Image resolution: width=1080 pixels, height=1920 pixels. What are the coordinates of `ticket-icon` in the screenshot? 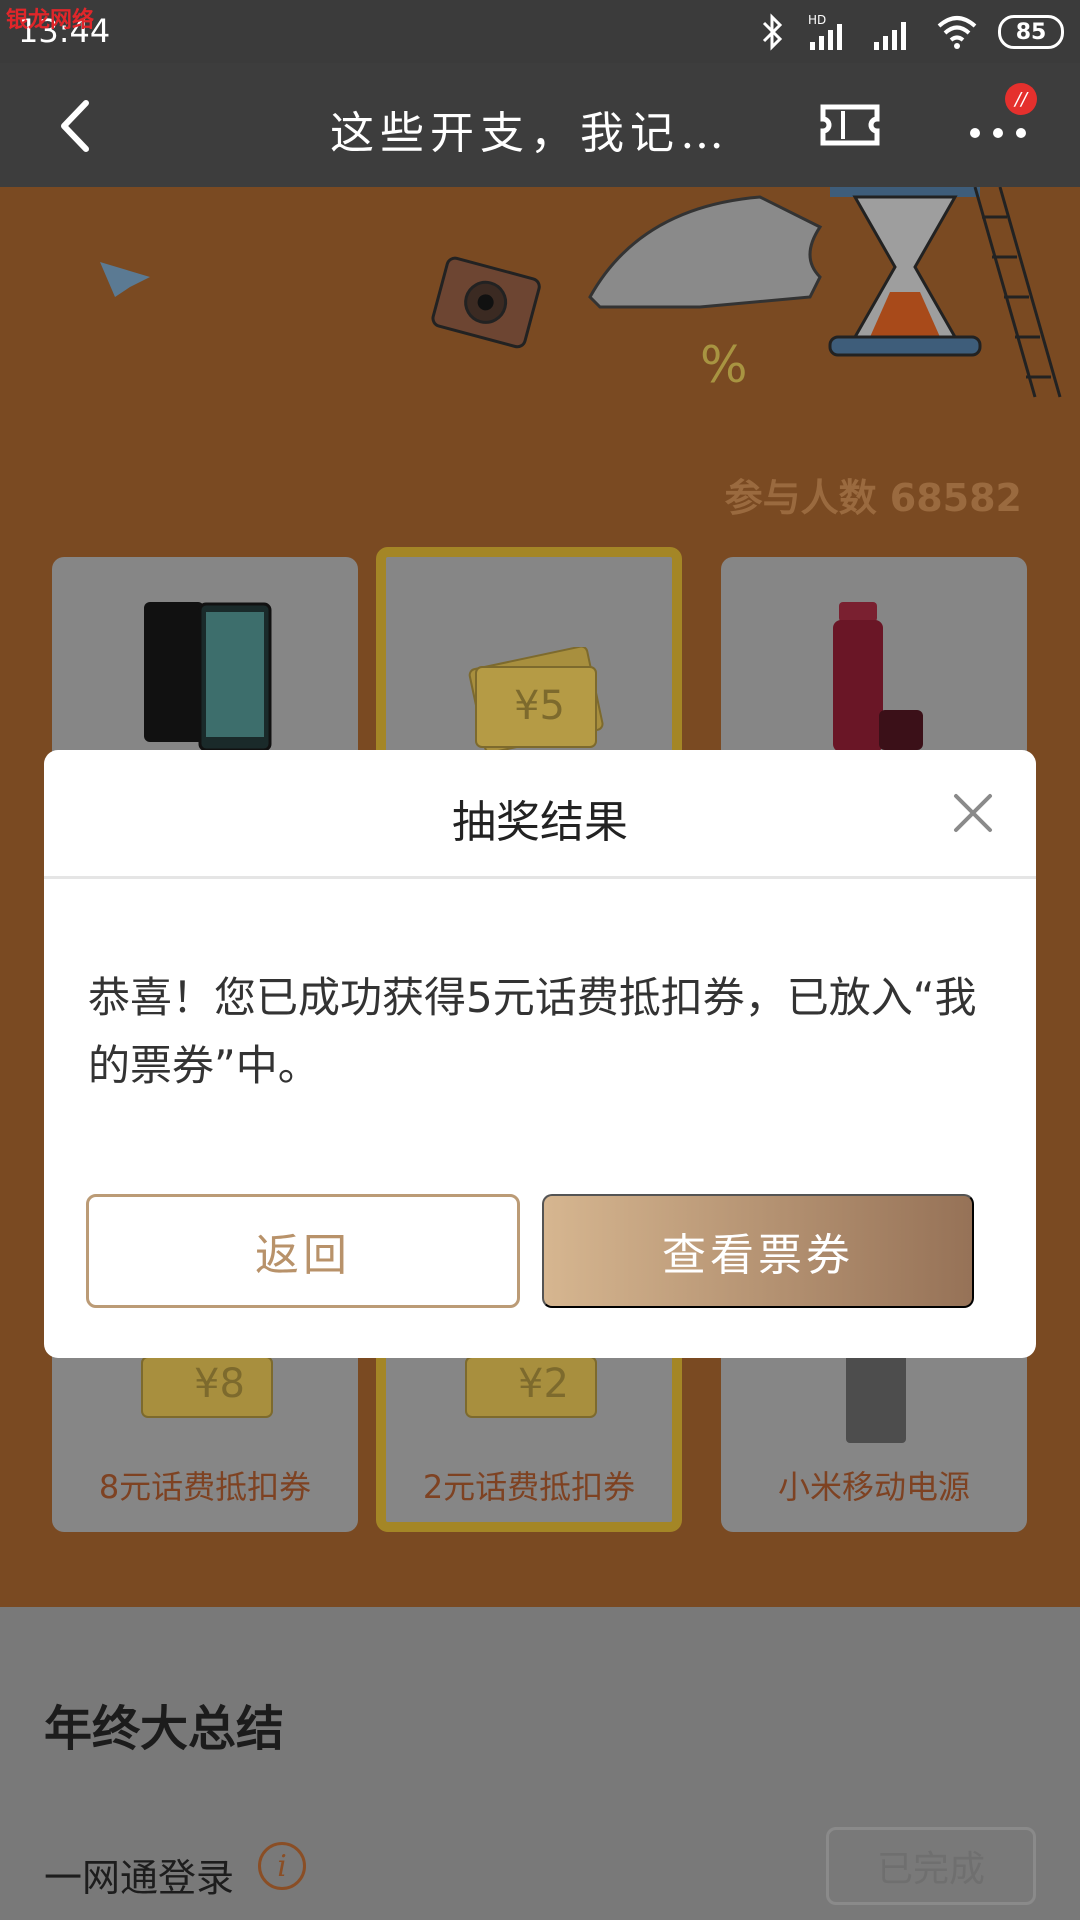 It's located at (850, 125).